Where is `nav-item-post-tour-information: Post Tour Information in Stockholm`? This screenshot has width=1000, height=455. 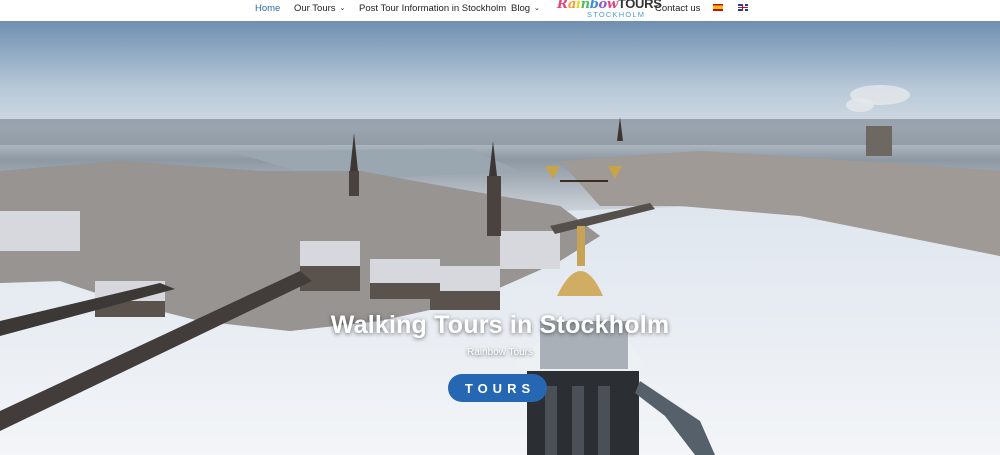
nav-item-post-tour-information: Post Tour Information in Stockholm is located at coordinates (432, 8).